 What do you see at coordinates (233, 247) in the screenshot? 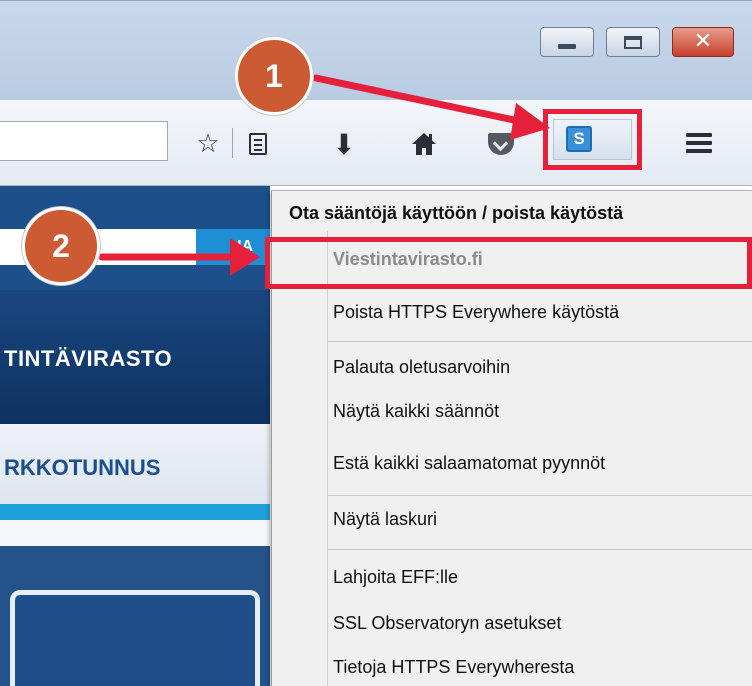
I see `site-search-button: HA` at bounding box center [233, 247].